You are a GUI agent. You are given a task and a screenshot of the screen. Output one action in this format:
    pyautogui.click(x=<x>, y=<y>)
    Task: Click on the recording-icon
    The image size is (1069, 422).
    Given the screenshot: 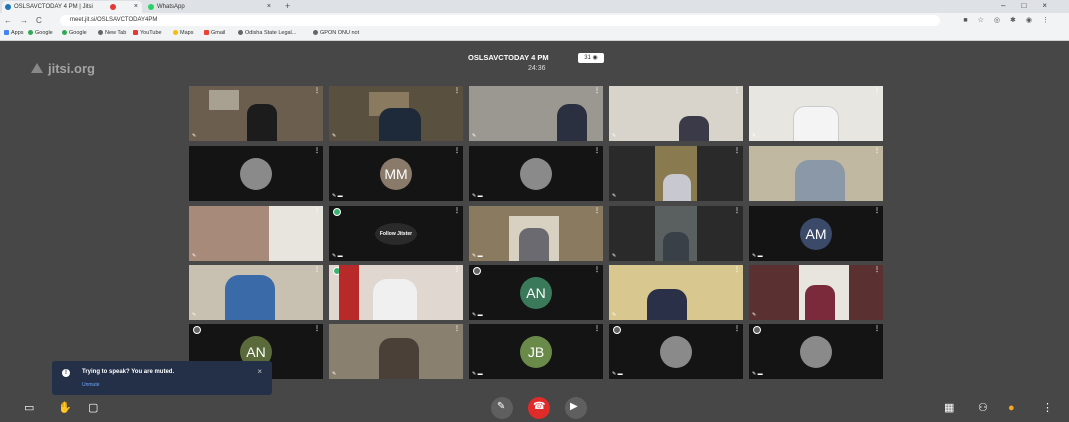 What is the action you would take?
    pyautogui.click(x=113, y=7)
    